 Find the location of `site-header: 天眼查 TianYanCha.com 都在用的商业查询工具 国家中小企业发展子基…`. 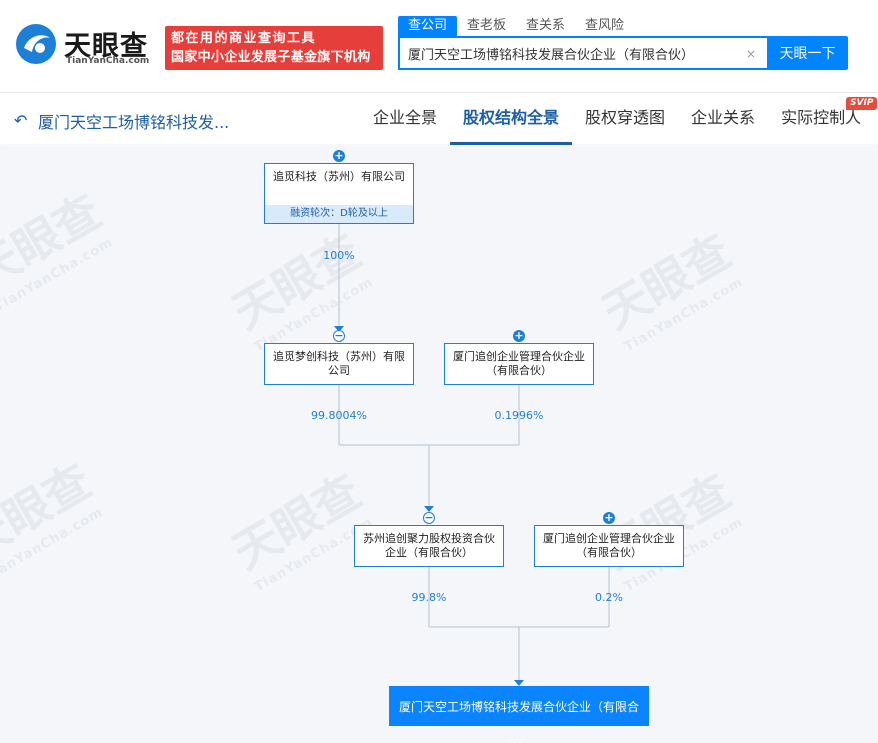

site-header: 天眼查 TianYanCha.com 都在用的商业查询工具 国家中小企业发展子基… is located at coordinates (439, 42).